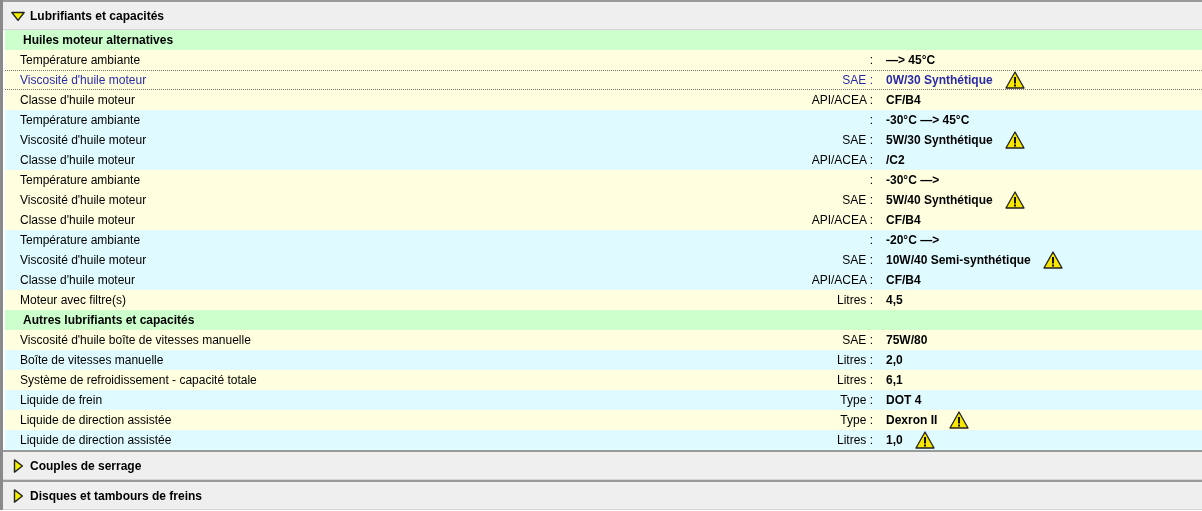 The height and width of the screenshot is (511, 1202). I want to click on section-header: Lubrifiants et capacités, so click(602, 15).